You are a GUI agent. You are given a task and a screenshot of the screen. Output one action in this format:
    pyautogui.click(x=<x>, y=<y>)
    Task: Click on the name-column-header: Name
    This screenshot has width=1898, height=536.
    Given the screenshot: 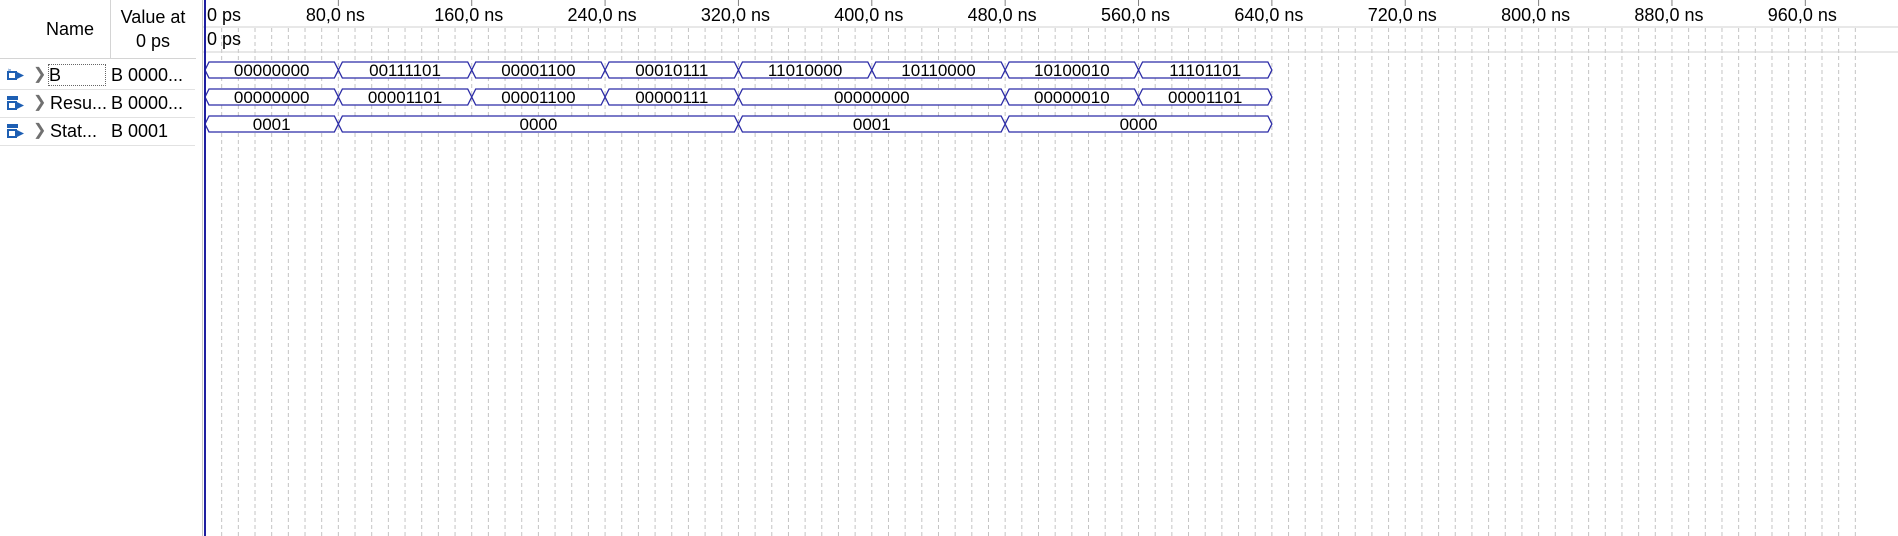 What is the action you would take?
    pyautogui.click(x=70, y=29)
    